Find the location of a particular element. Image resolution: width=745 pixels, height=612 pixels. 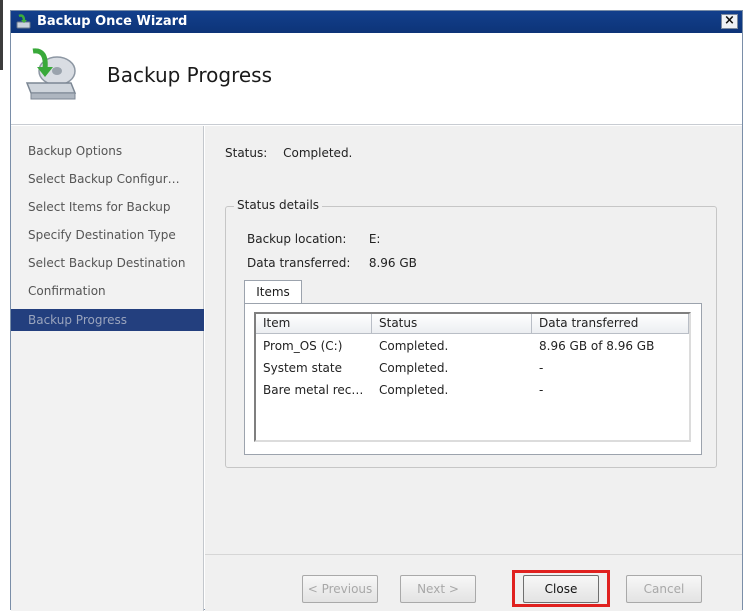

row-data-cell: 8.96 GB of 8.96 GB is located at coordinates (597, 346).